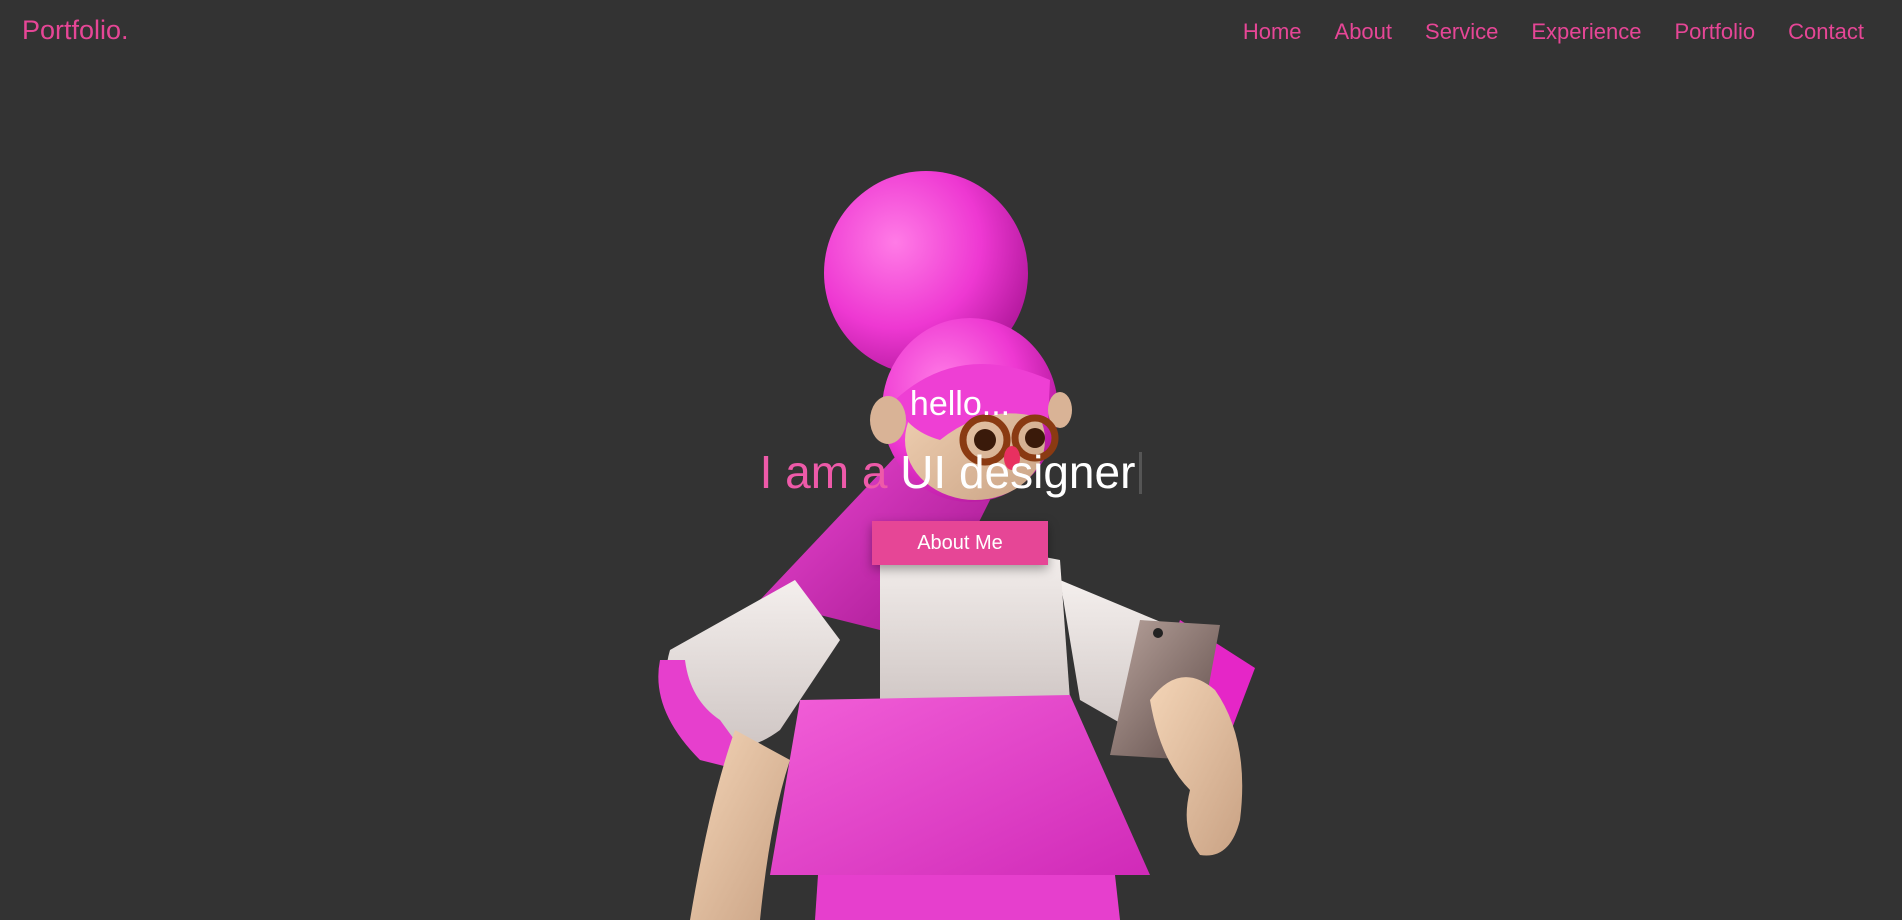 This screenshot has width=1902, height=921. I want to click on nav-item-experience: Experience, so click(1586, 32).